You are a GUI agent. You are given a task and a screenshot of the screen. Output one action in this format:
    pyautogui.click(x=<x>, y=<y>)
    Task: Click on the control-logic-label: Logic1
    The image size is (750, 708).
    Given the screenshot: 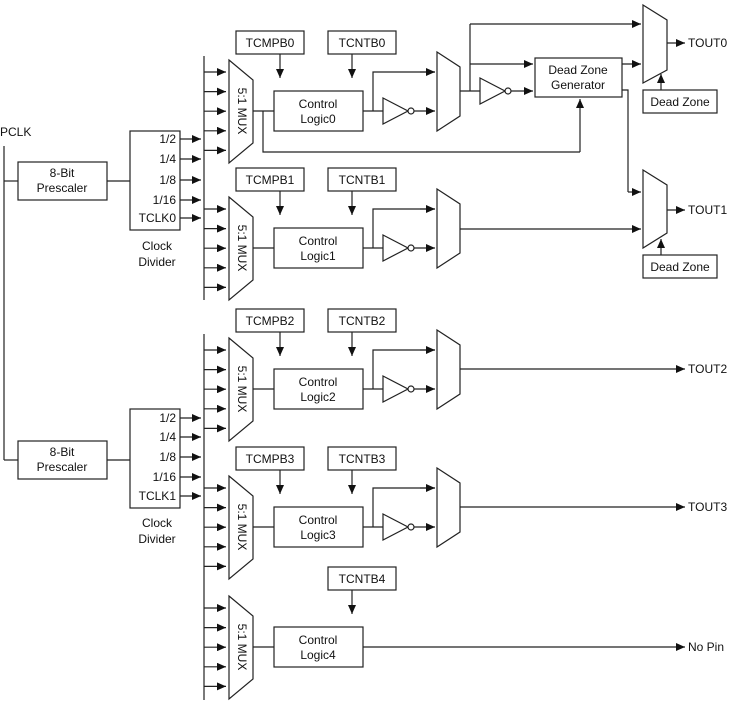 What is the action you would take?
    pyautogui.click(x=318, y=256)
    